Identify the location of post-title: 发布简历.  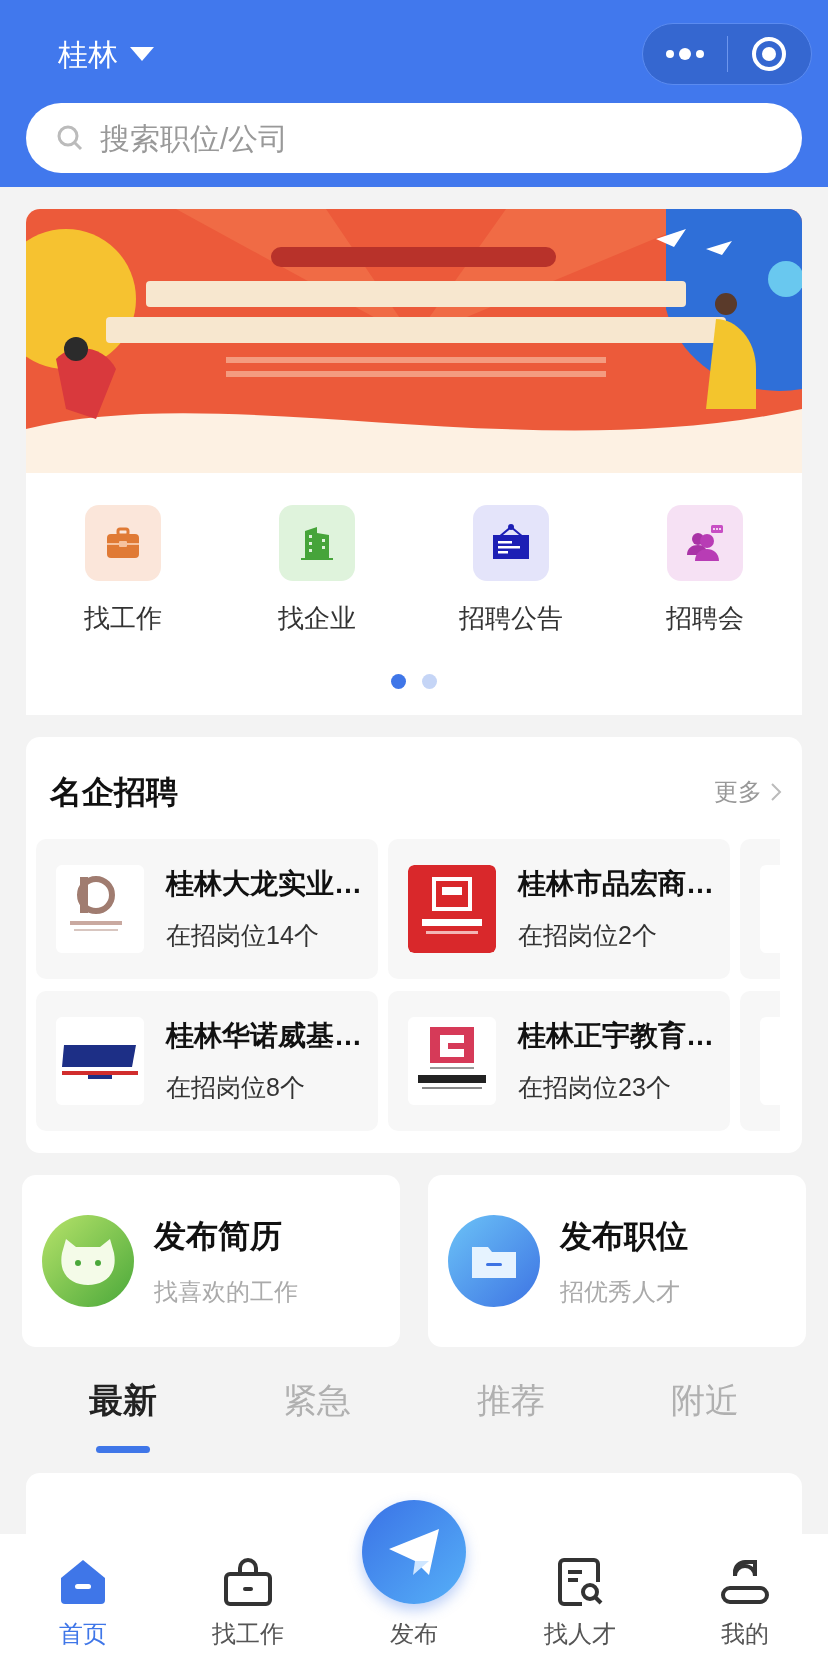
(218, 1236).